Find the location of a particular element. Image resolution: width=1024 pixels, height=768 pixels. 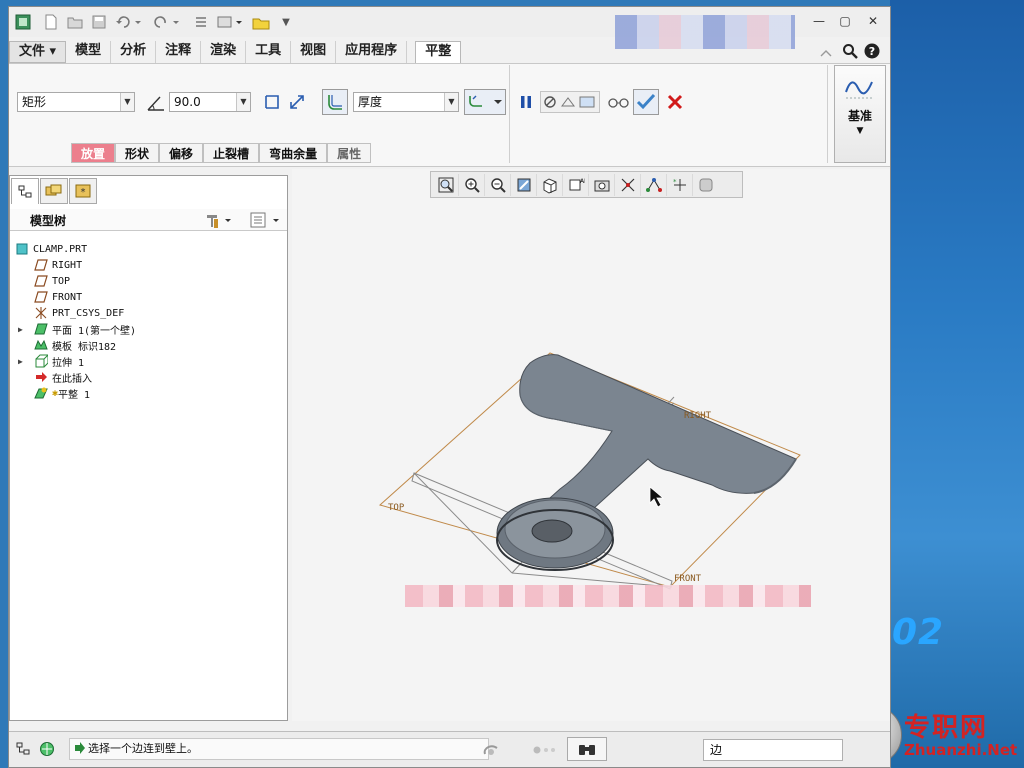

feature-tab-bend-allowance: 弯曲余量 is located at coordinates (293, 153).